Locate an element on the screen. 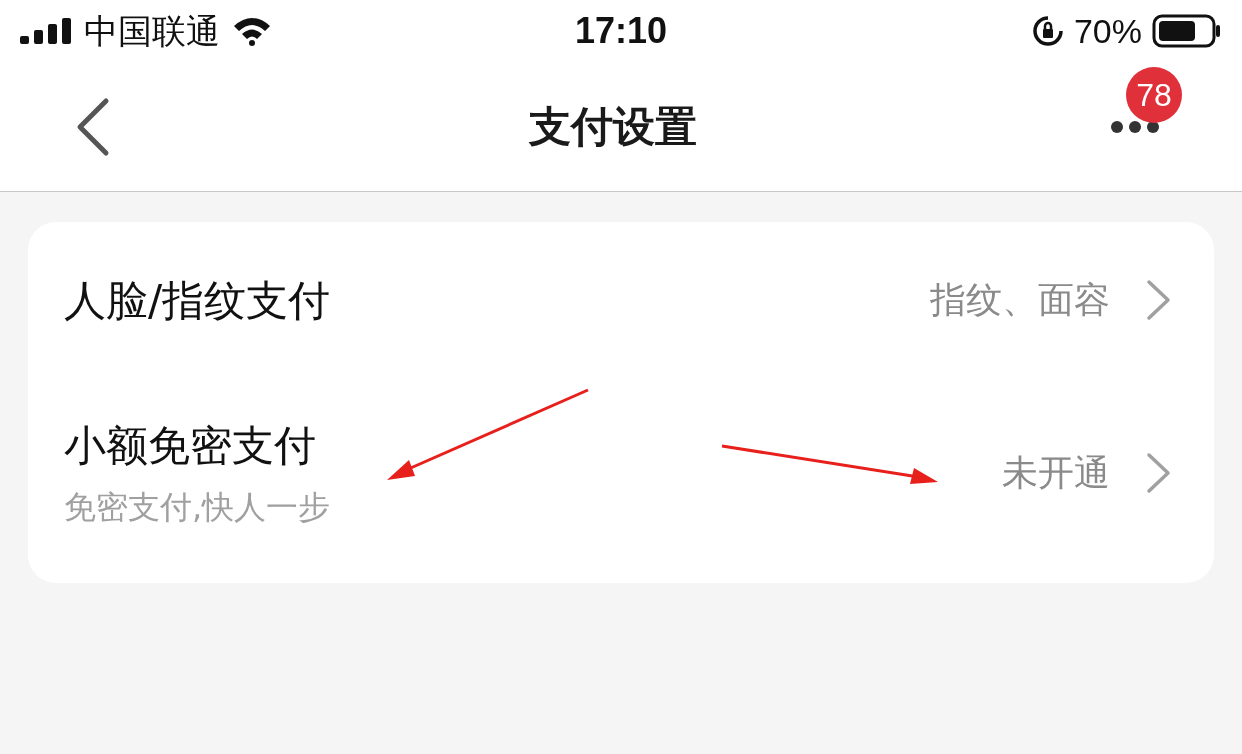  status-time: 17:10 is located at coordinates (621, 31).